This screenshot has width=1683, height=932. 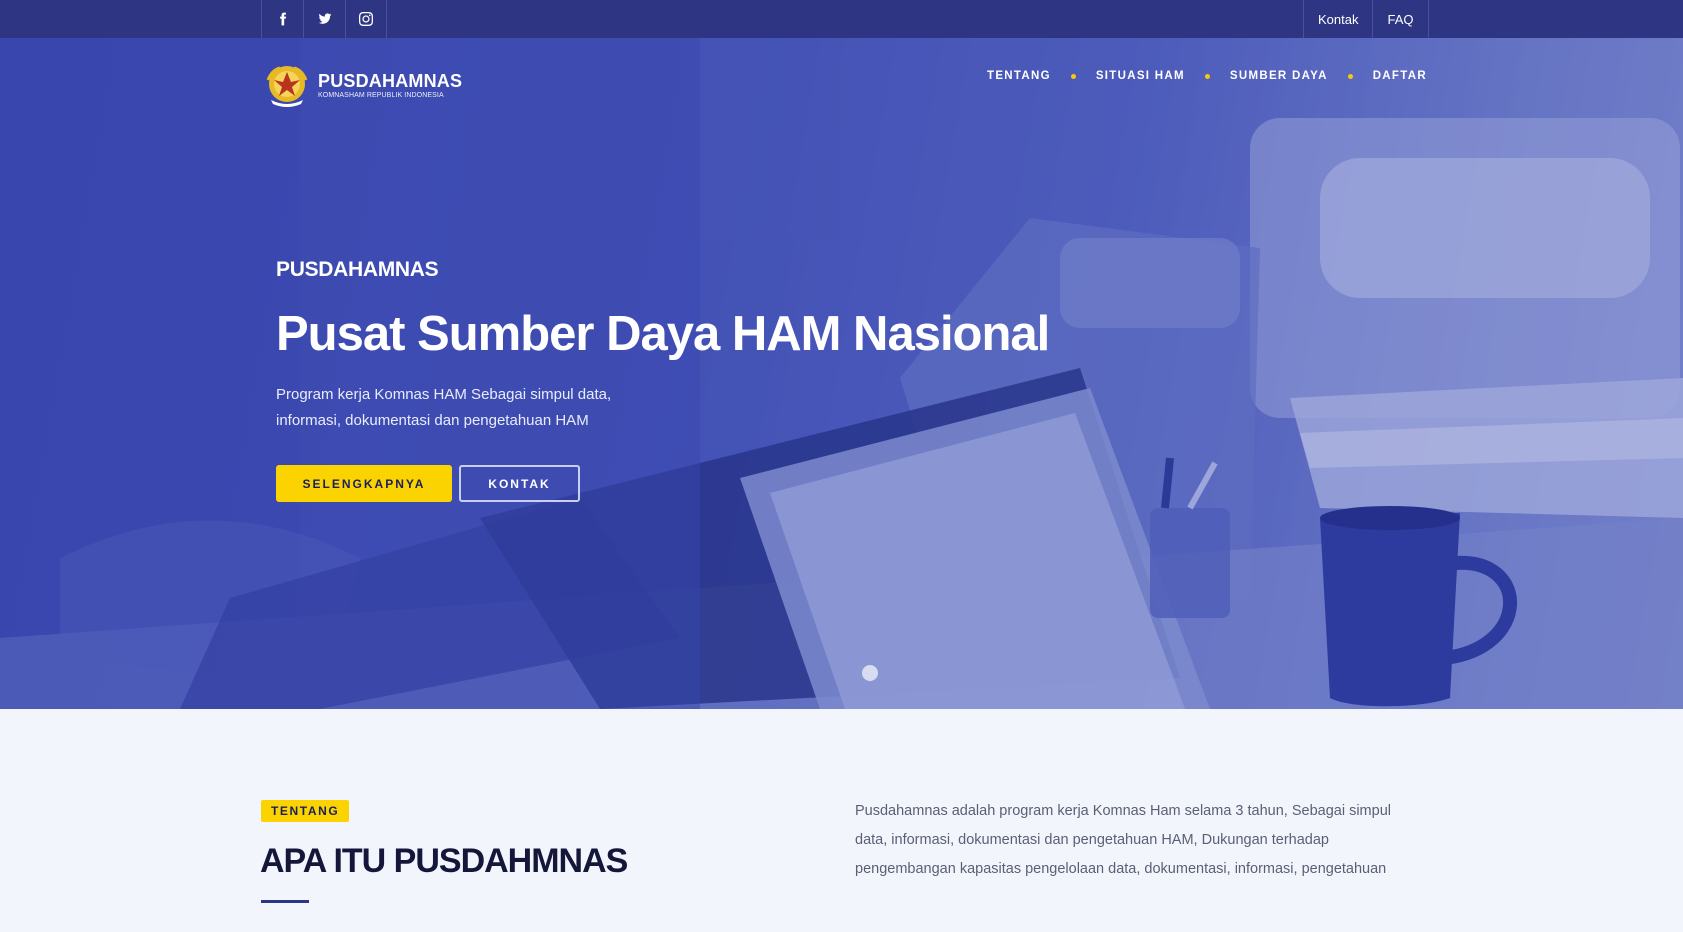 I want to click on nav-item-daftar: DAFTAR, so click(x=1400, y=76).